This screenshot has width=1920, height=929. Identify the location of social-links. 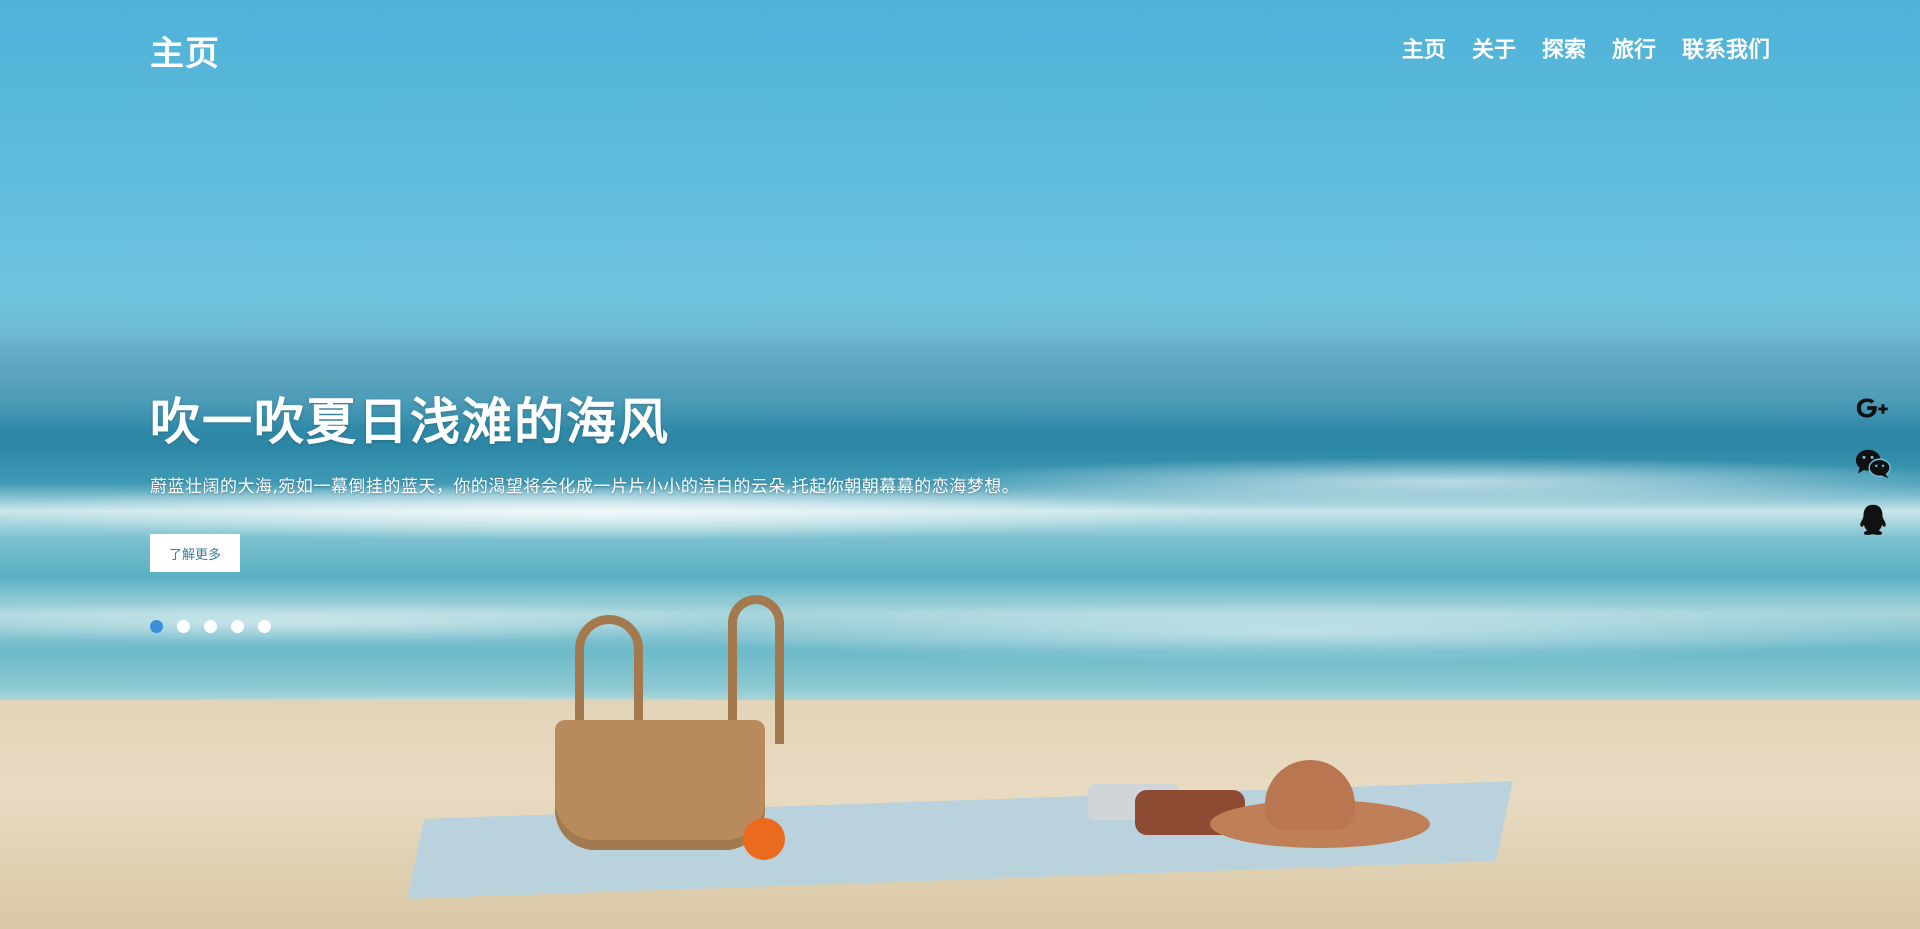
(1873, 464).